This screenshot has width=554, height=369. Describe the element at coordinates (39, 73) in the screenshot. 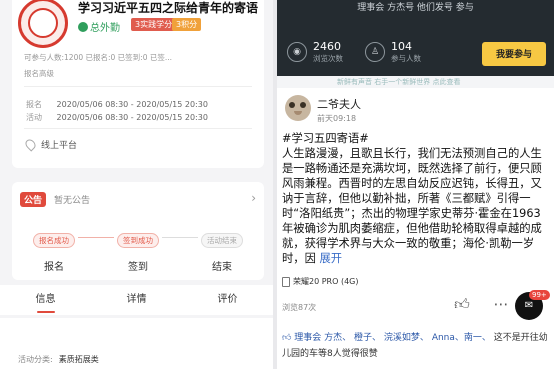

I see `registration-level: 报名高级` at that location.